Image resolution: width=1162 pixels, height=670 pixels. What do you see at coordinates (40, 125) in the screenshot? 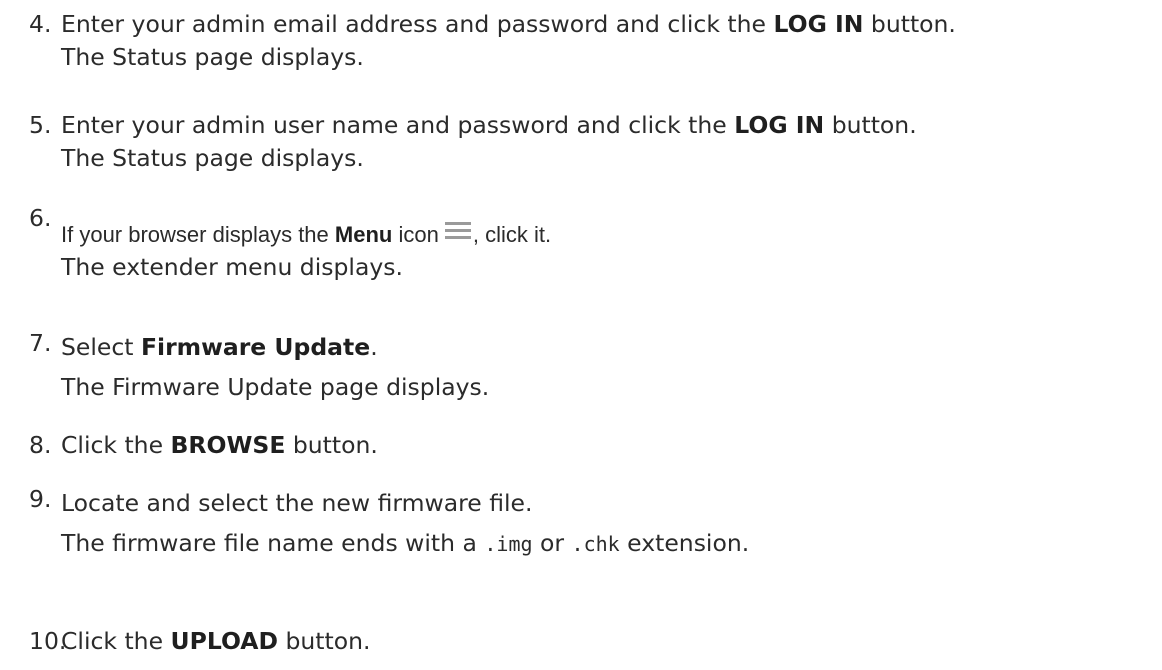
I see `step-number: 5.` at bounding box center [40, 125].